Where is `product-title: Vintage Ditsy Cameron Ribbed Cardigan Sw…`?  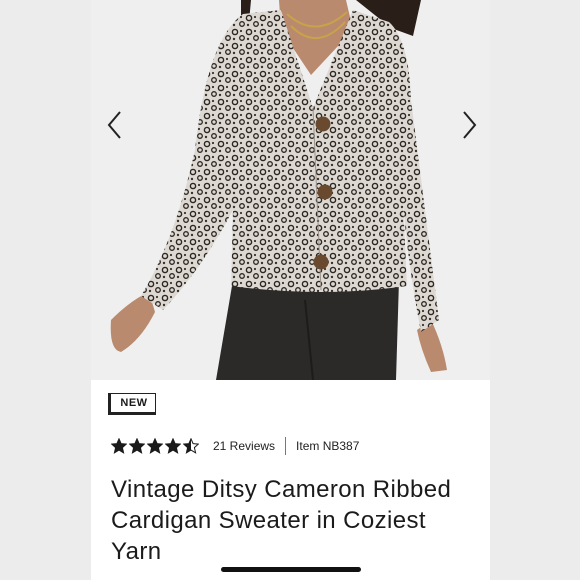 product-title: Vintage Ditsy Cameron Ribbed Cardigan Sw… is located at coordinates (281, 520).